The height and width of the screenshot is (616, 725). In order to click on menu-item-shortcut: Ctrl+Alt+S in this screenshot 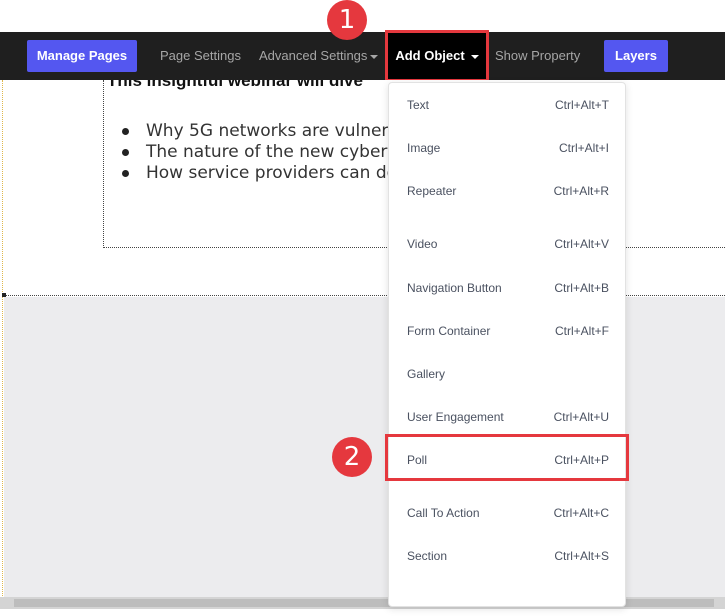, I will do `click(581, 556)`.